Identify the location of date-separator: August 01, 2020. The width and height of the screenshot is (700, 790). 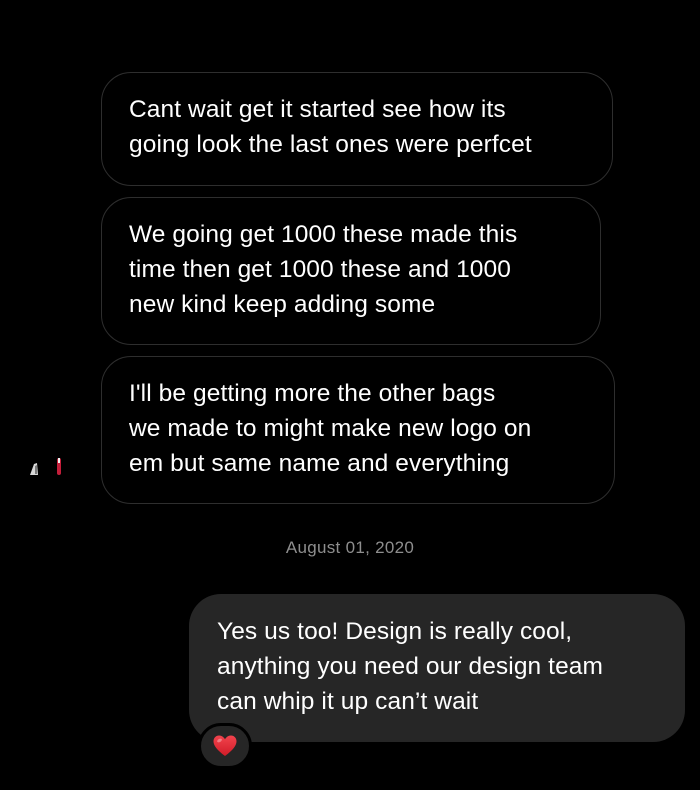
(350, 547).